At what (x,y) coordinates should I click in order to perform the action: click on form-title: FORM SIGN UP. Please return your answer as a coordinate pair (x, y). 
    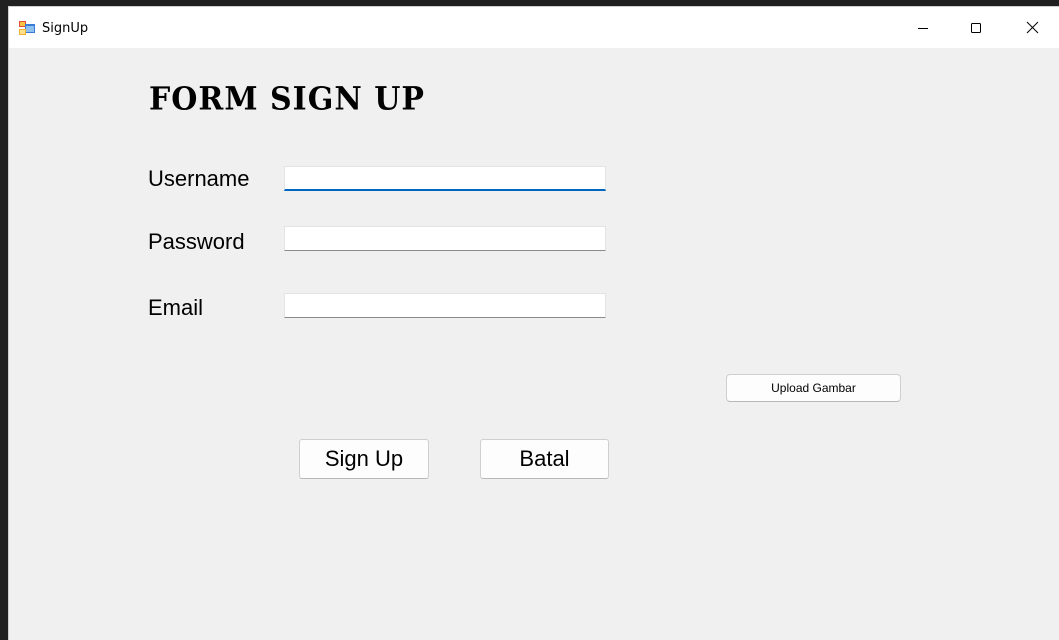
    Looking at the image, I should click on (287, 99).